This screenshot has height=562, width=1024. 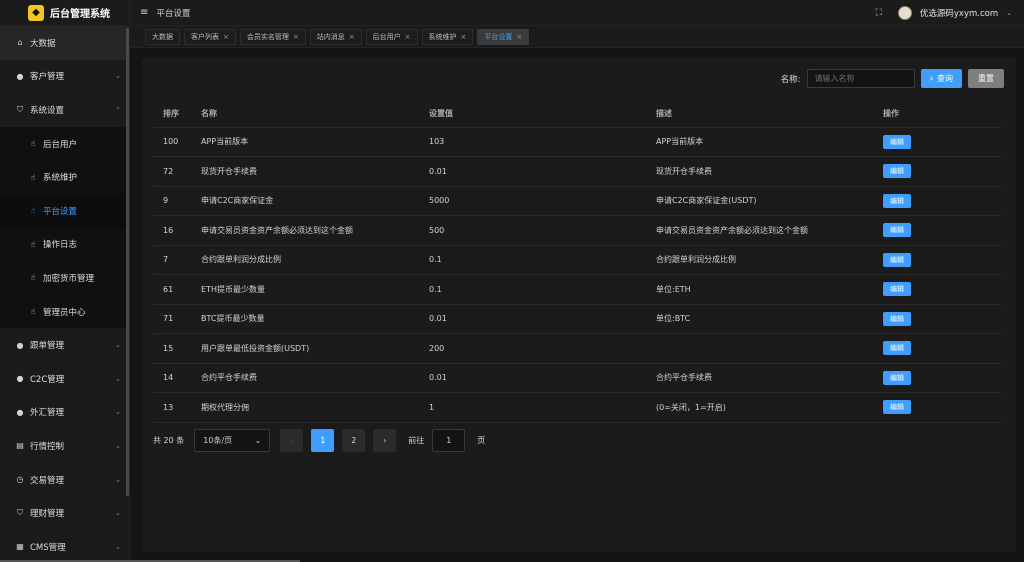 I want to click on clock-icon: ◷, so click(x=20, y=480).